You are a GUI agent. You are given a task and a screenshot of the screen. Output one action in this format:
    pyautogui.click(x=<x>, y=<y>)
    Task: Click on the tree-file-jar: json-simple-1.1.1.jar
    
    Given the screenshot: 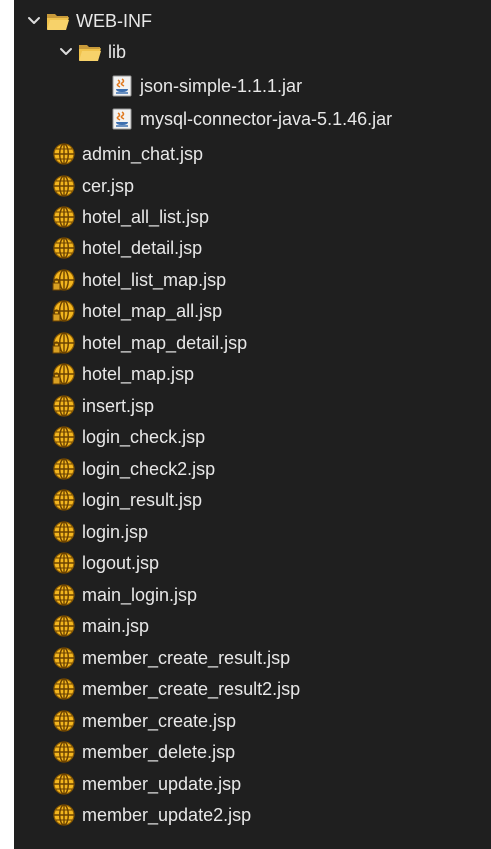 What is the action you would take?
    pyautogui.click(x=206, y=86)
    